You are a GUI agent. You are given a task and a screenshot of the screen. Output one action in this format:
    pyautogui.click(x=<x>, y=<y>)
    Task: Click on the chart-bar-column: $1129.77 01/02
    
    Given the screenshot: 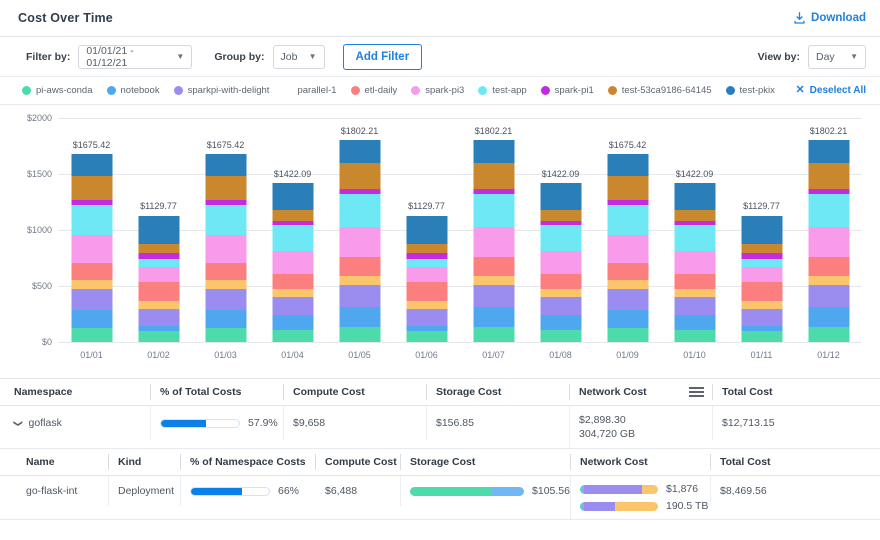 What is the action you would take?
    pyautogui.click(x=158, y=239)
    